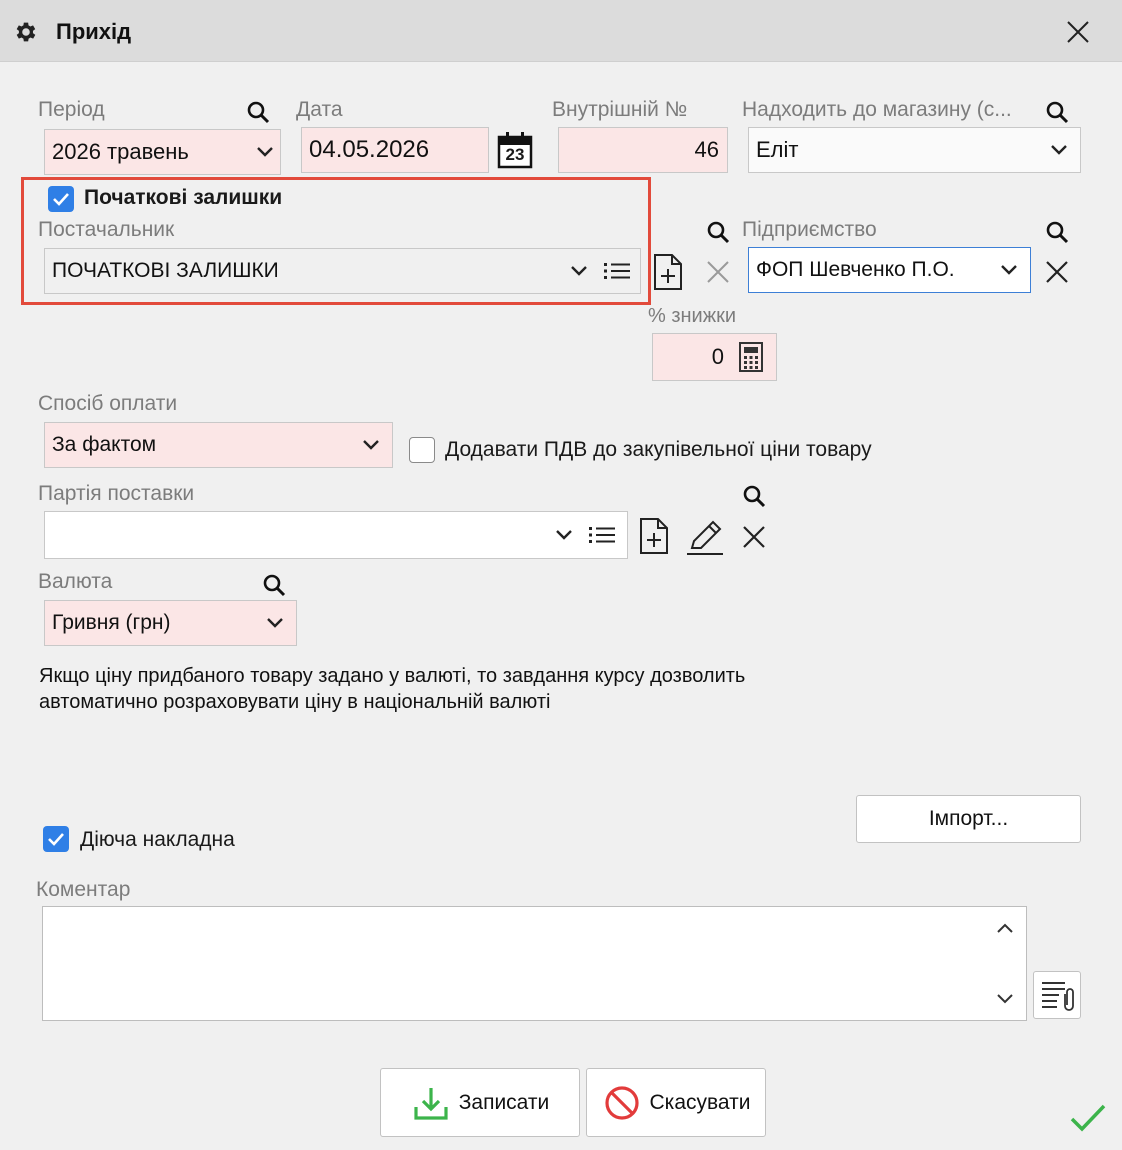 The image size is (1122, 1150). I want to click on chevron-up-icon, so click(1005, 928).